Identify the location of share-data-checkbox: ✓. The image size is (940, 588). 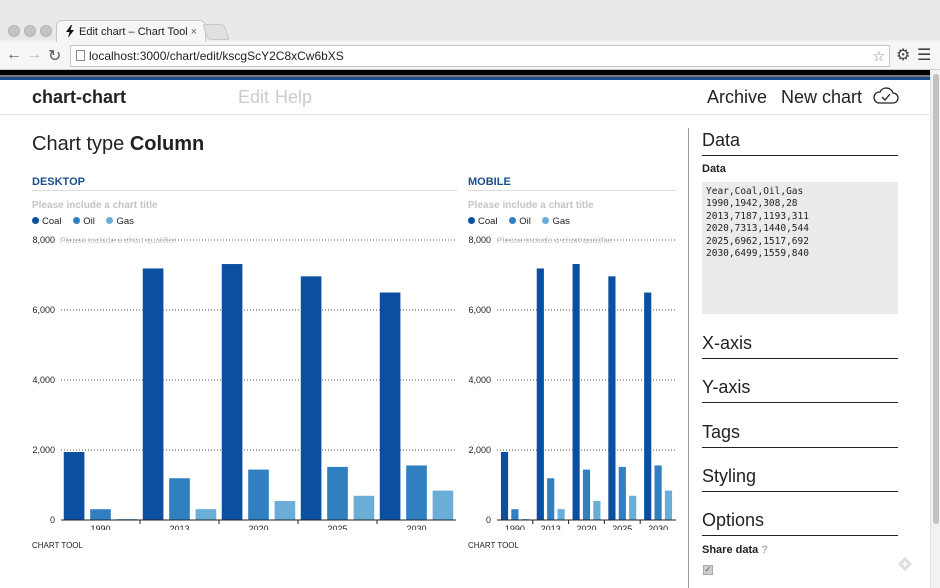
(708, 570).